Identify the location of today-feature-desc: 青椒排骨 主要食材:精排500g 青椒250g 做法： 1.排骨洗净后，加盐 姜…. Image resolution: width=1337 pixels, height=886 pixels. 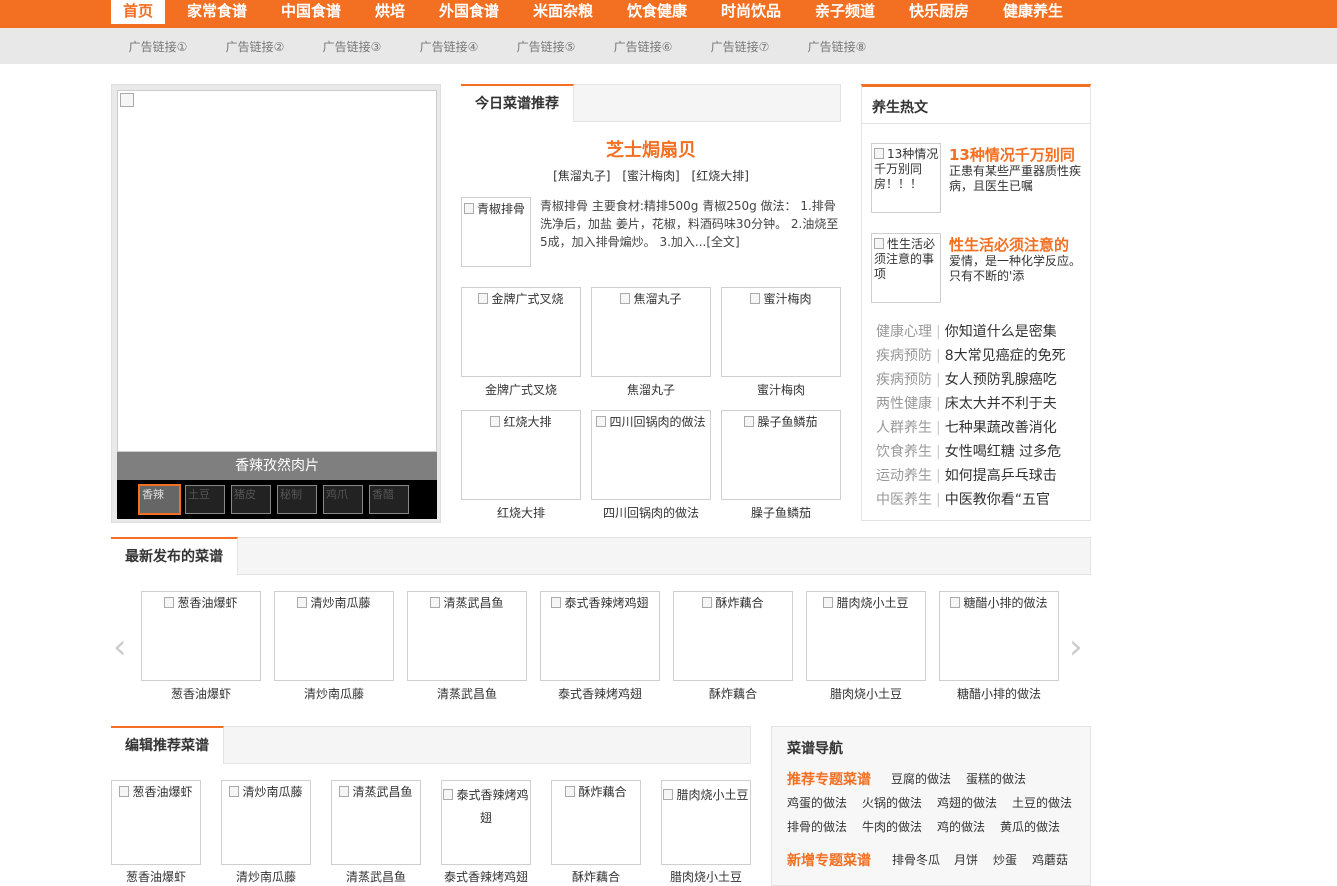
(689, 224).